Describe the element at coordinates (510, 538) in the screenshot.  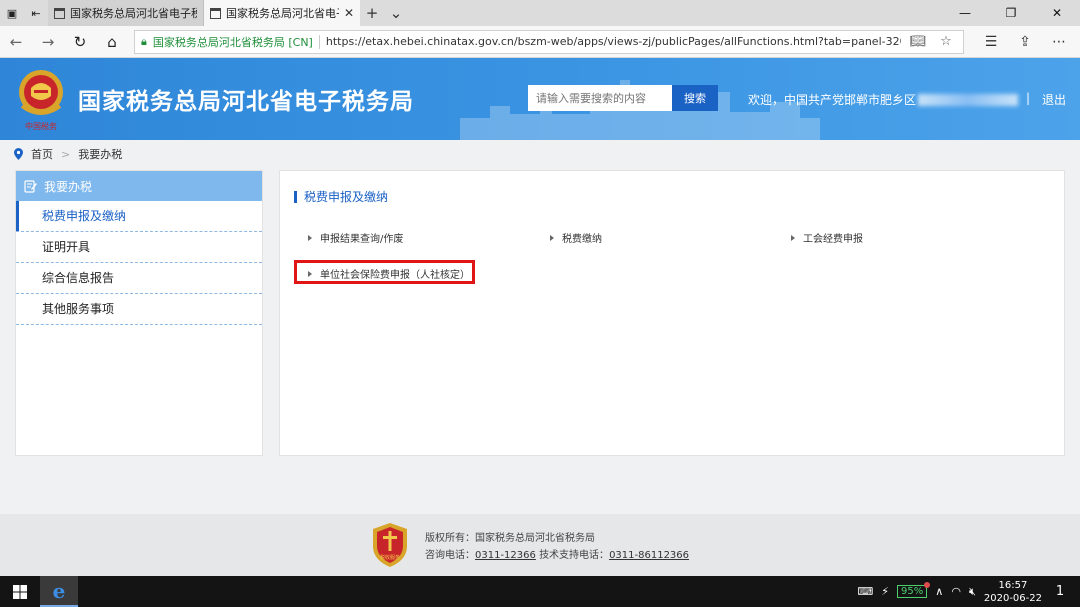
I see `copyright-text: 版权所有：国家税务总局河北省税务局` at that location.